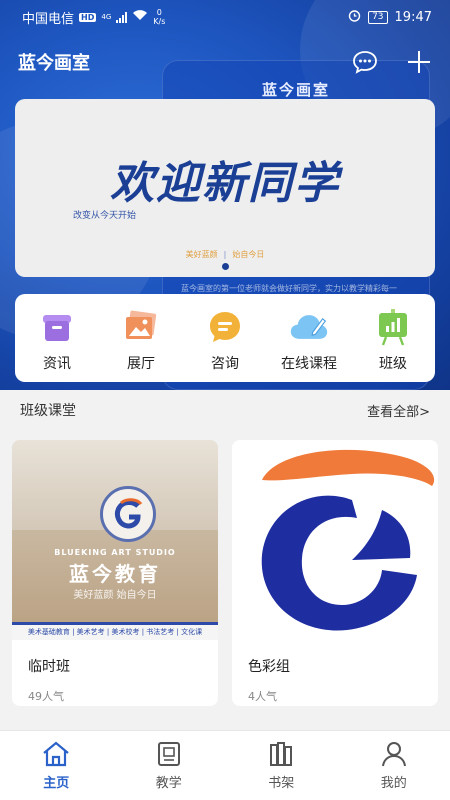 The height and width of the screenshot is (800, 450). What do you see at coordinates (49, 667) in the screenshot?
I see `card-title: 临时班` at bounding box center [49, 667].